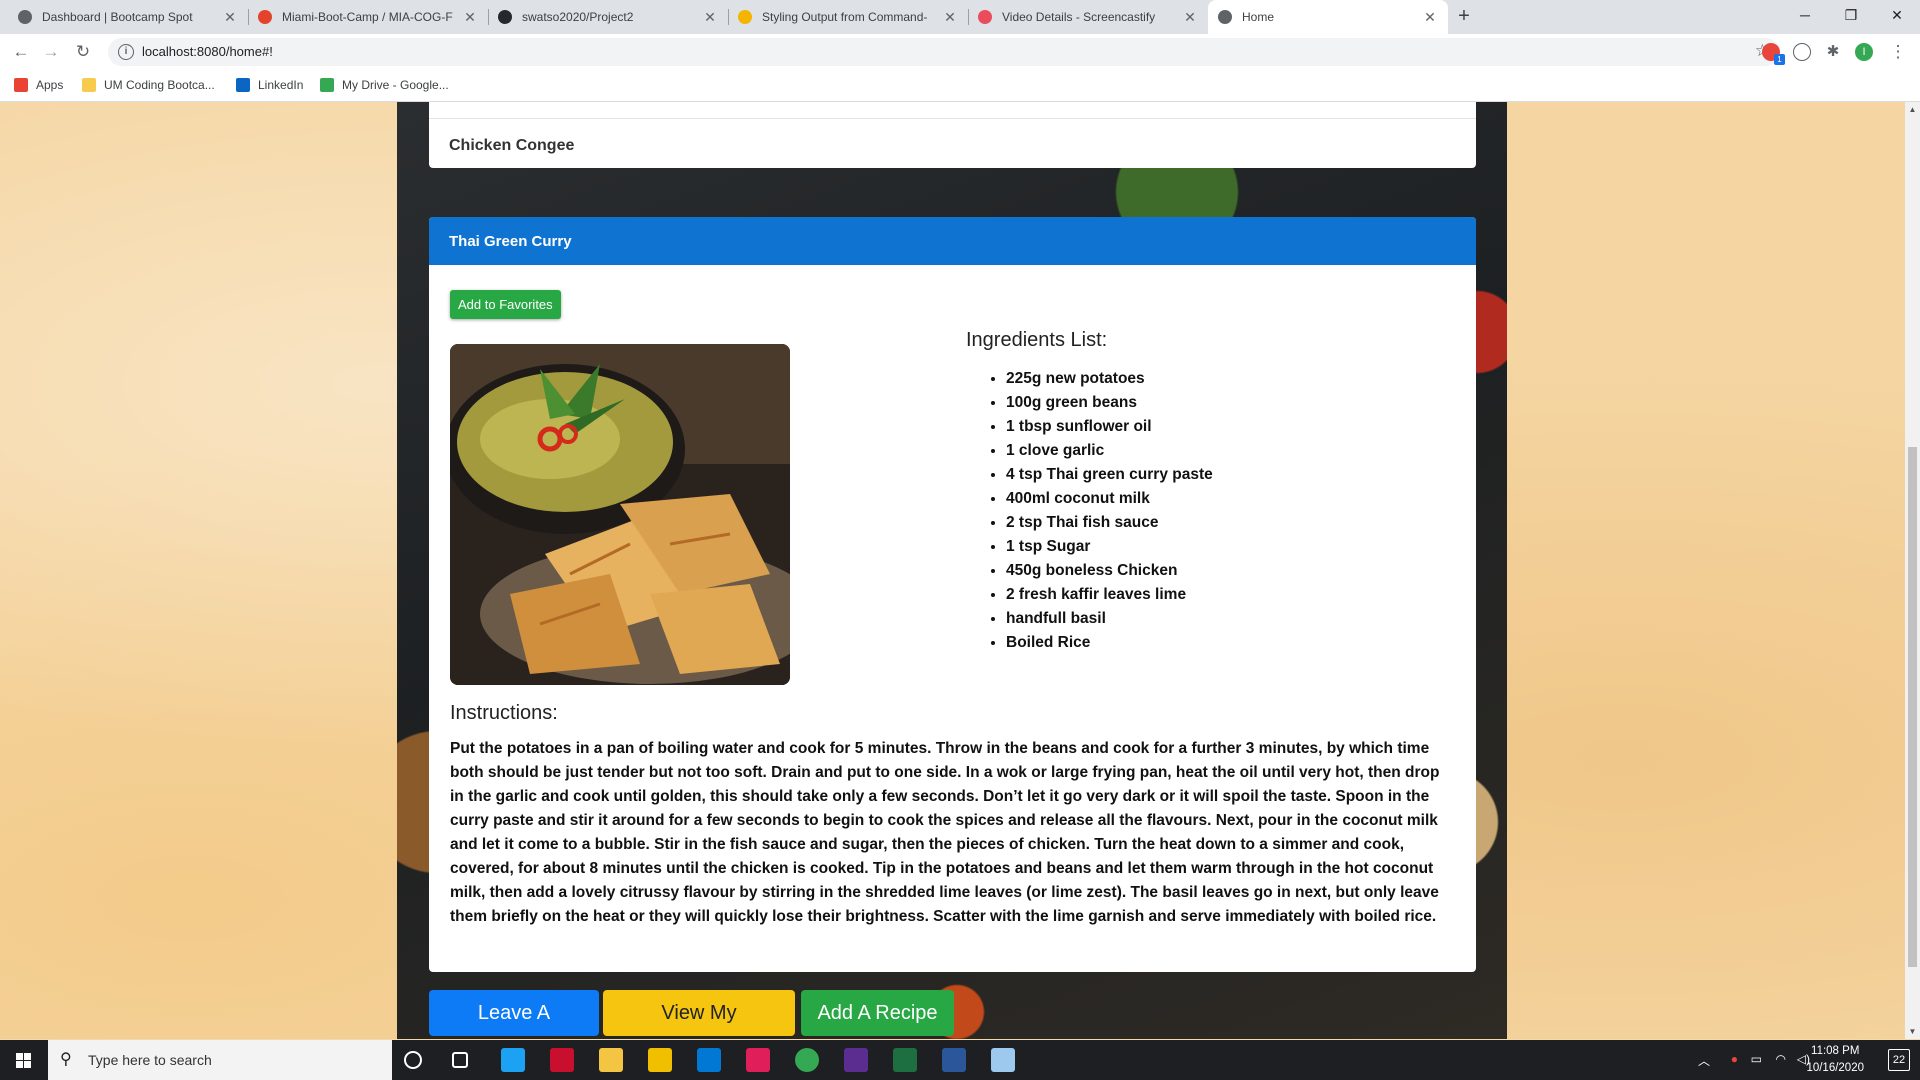 This screenshot has width=1920, height=1080. I want to click on address-bar: i localhost:8080/home#! ☆, so click(944, 52).